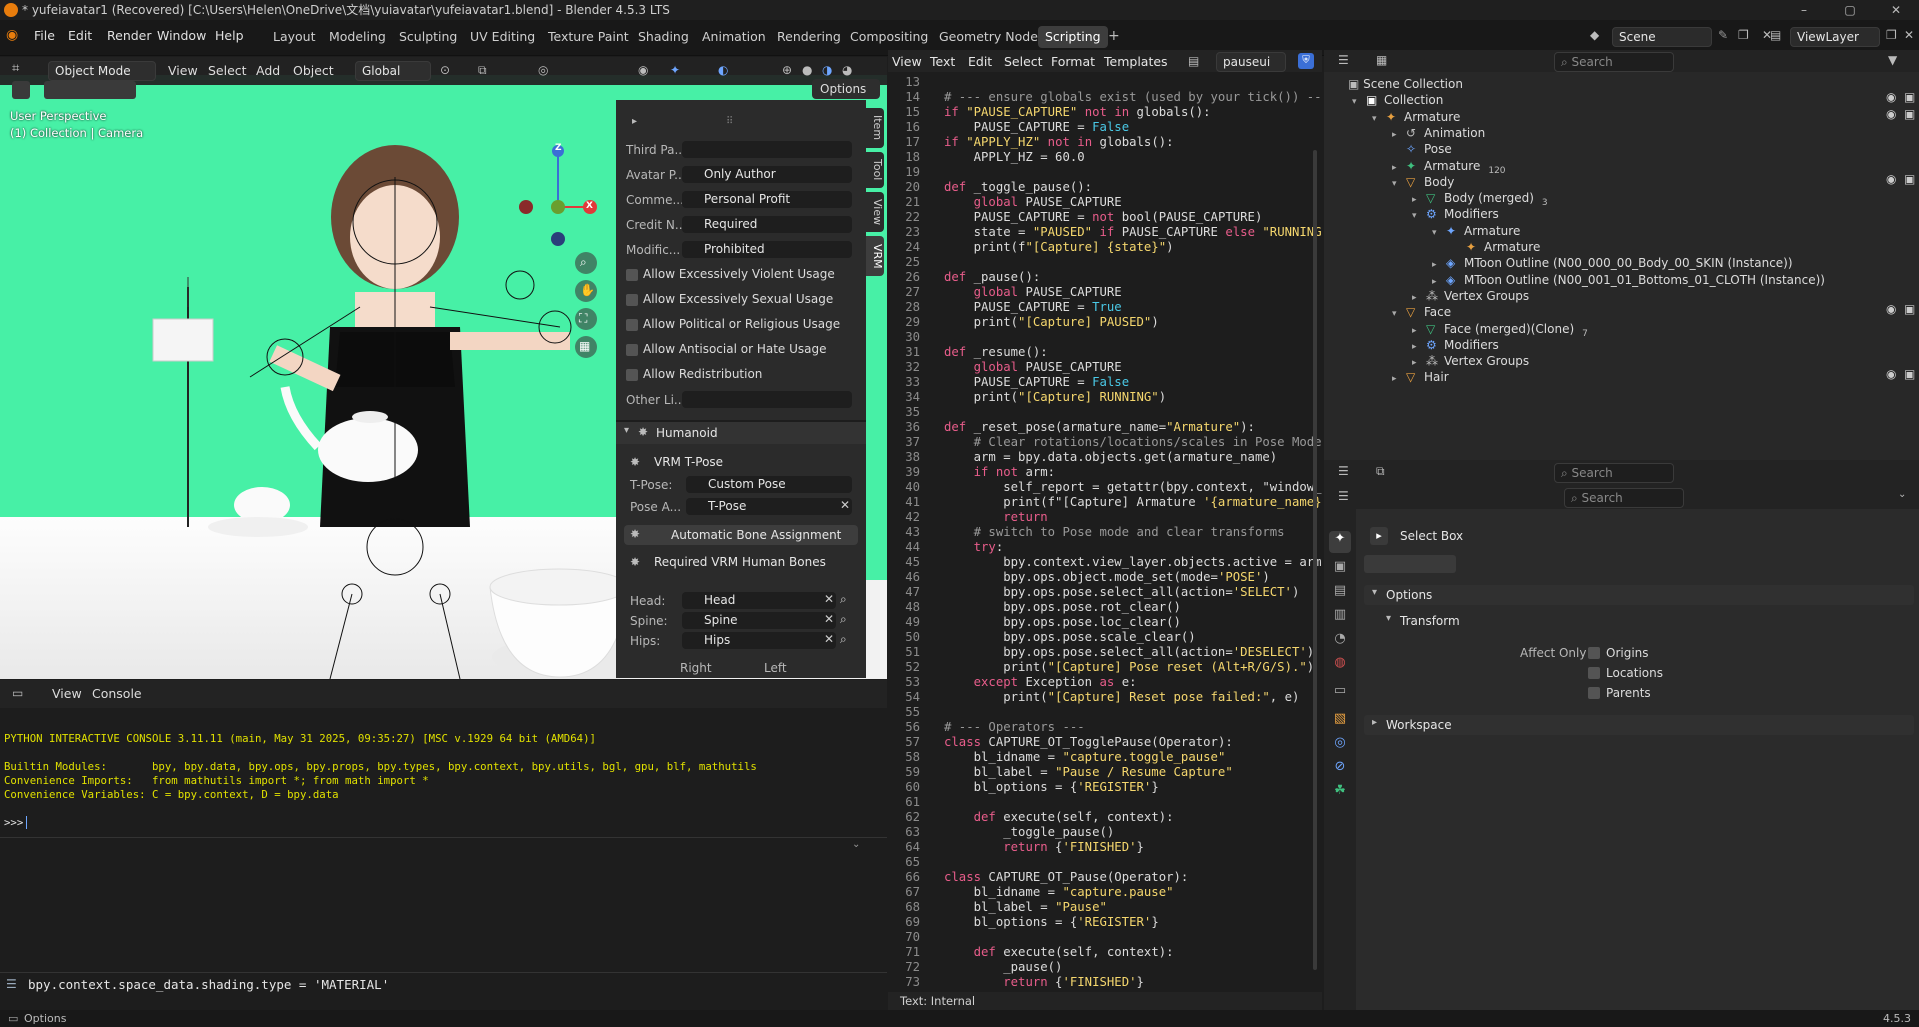  I want to click on physics-tab-icon: ◎, so click(1340, 746).